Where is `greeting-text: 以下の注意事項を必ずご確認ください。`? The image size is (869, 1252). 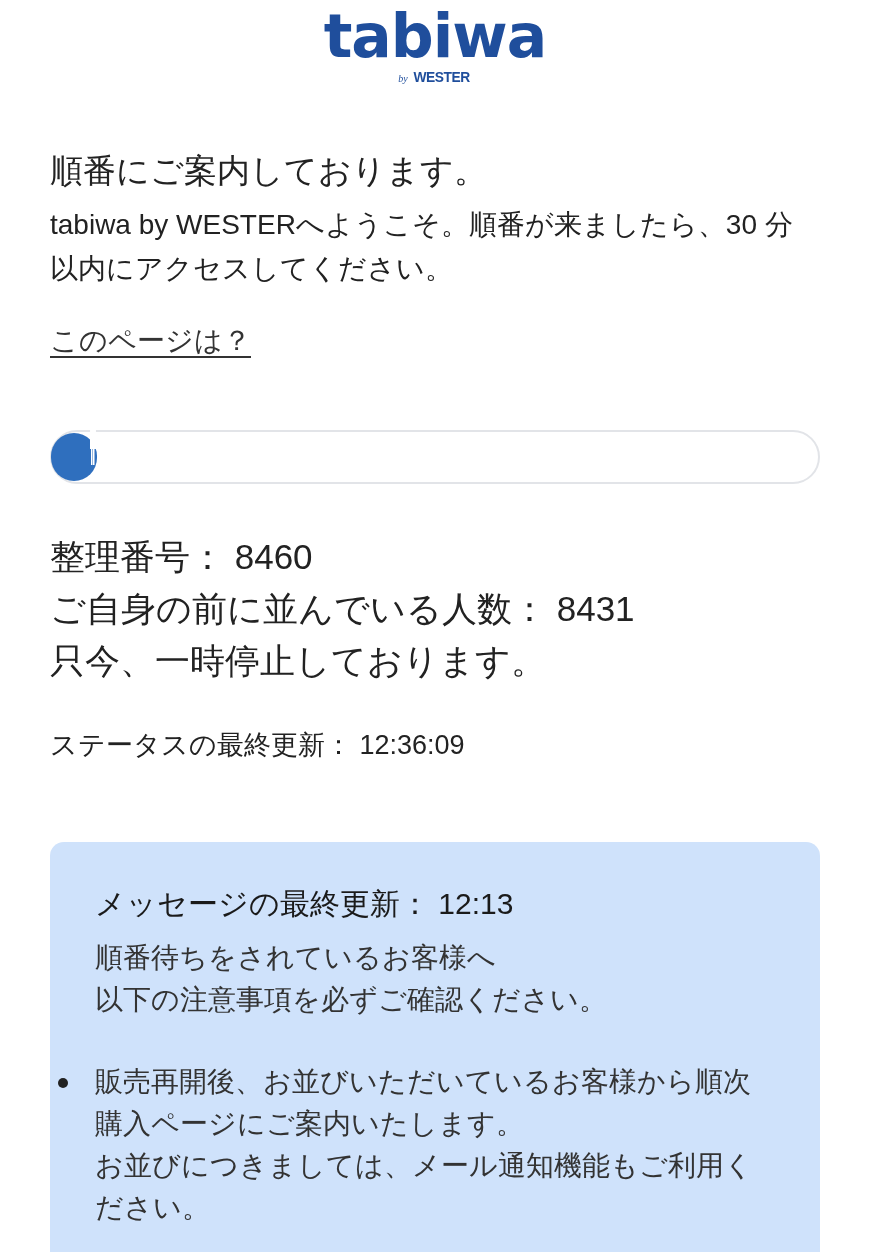 greeting-text: 以下の注意事項を必ずご確認ください。 is located at coordinates (351, 1000).